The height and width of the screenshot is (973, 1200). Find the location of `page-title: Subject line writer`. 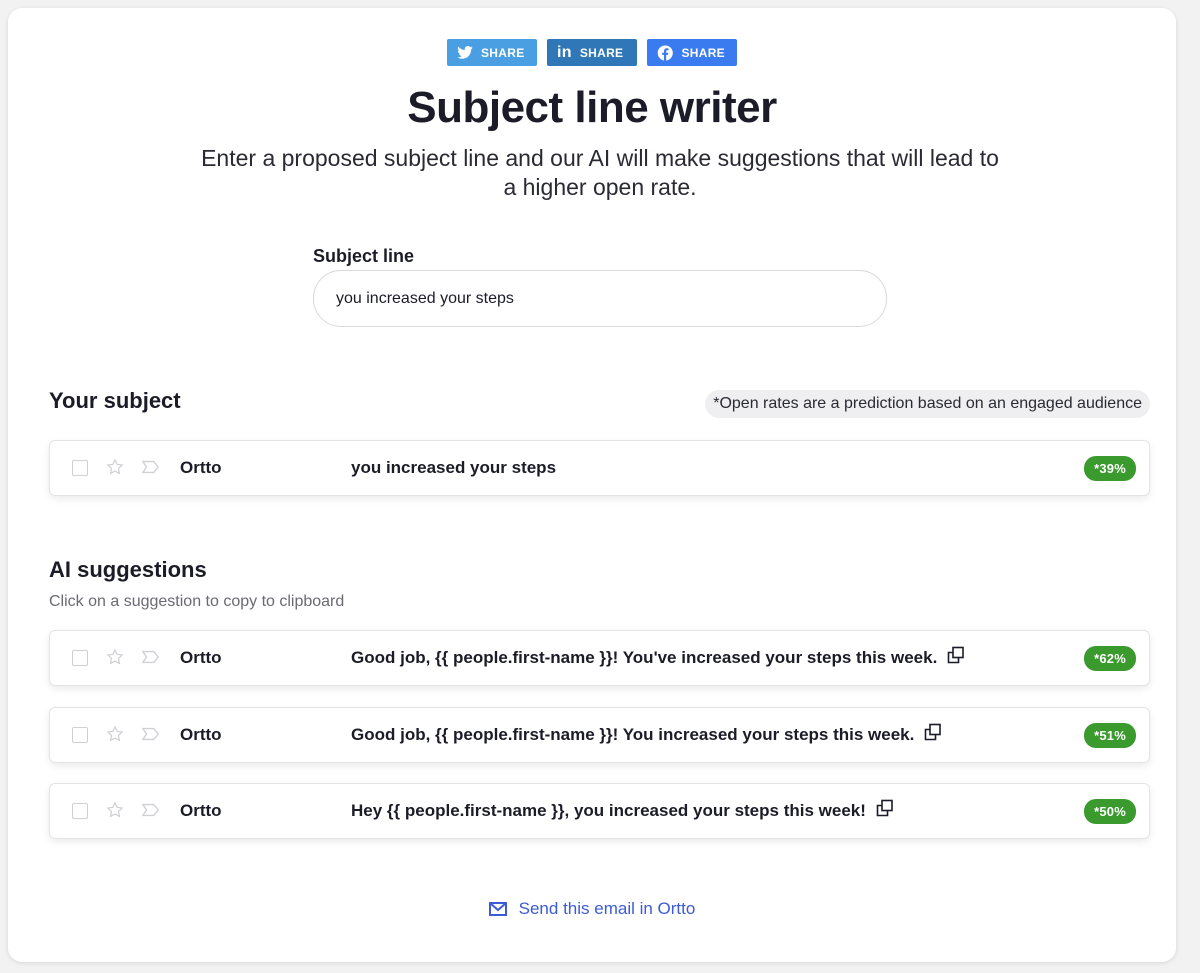

page-title: Subject line writer is located at coordinates (592, 107).